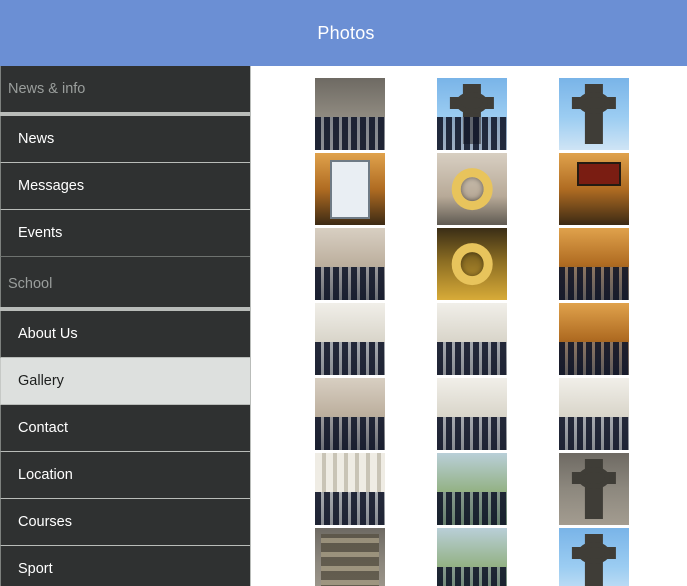  What do you see at coordinates (594, 339) in the screenshot?
I see `photo-students-seated-shop` at bounding box center [594, 339].